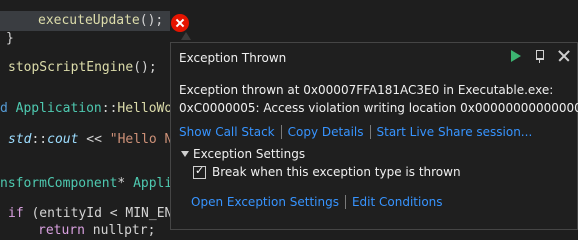 Image resolution: width=578 pixels, height=240 pixels. Describe the element at coordinates (227, 132) in the screenshot. I see `show-call-stack-link: Show Call Stack` at that location.